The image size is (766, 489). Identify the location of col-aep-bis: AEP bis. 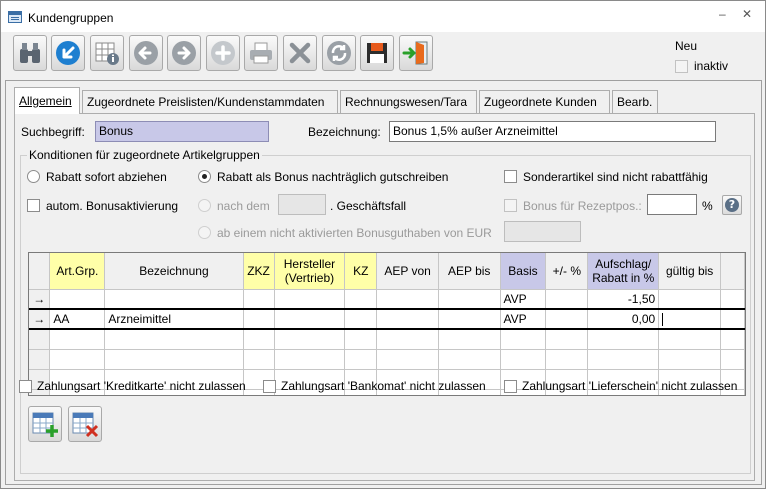
(469, 271).